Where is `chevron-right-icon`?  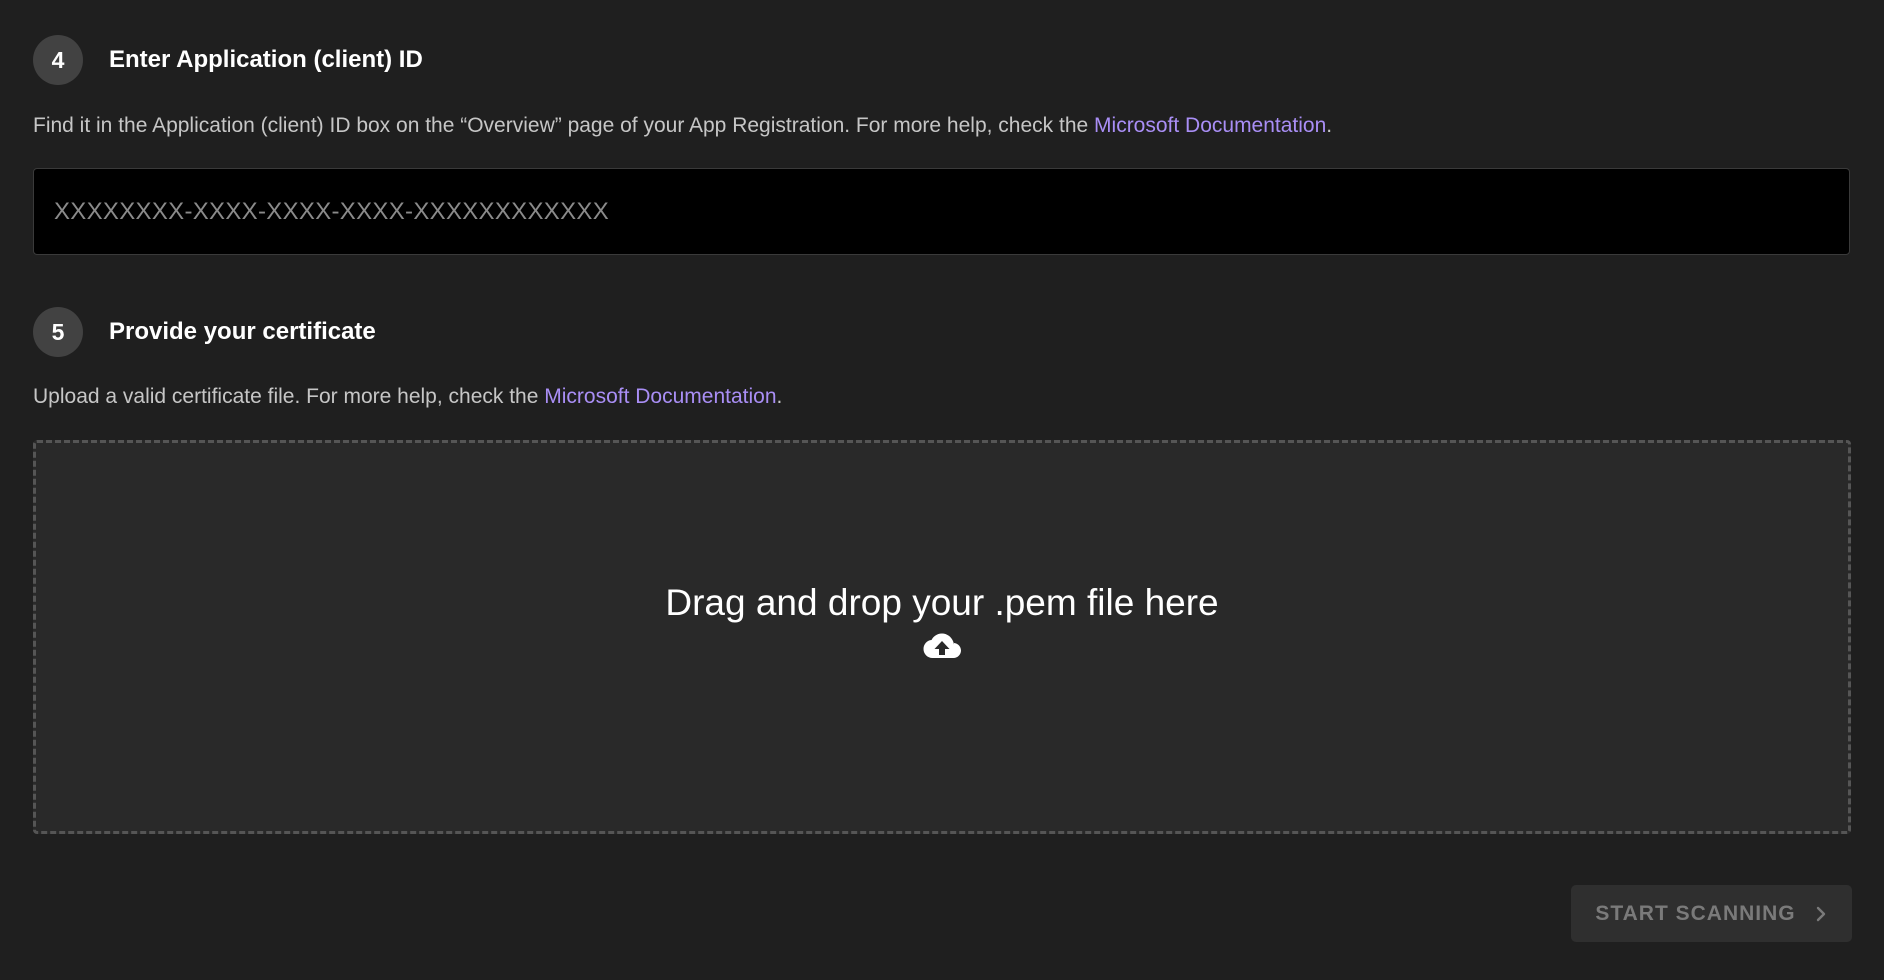
chevron-right-icon is located at coordinates (1820, 913).